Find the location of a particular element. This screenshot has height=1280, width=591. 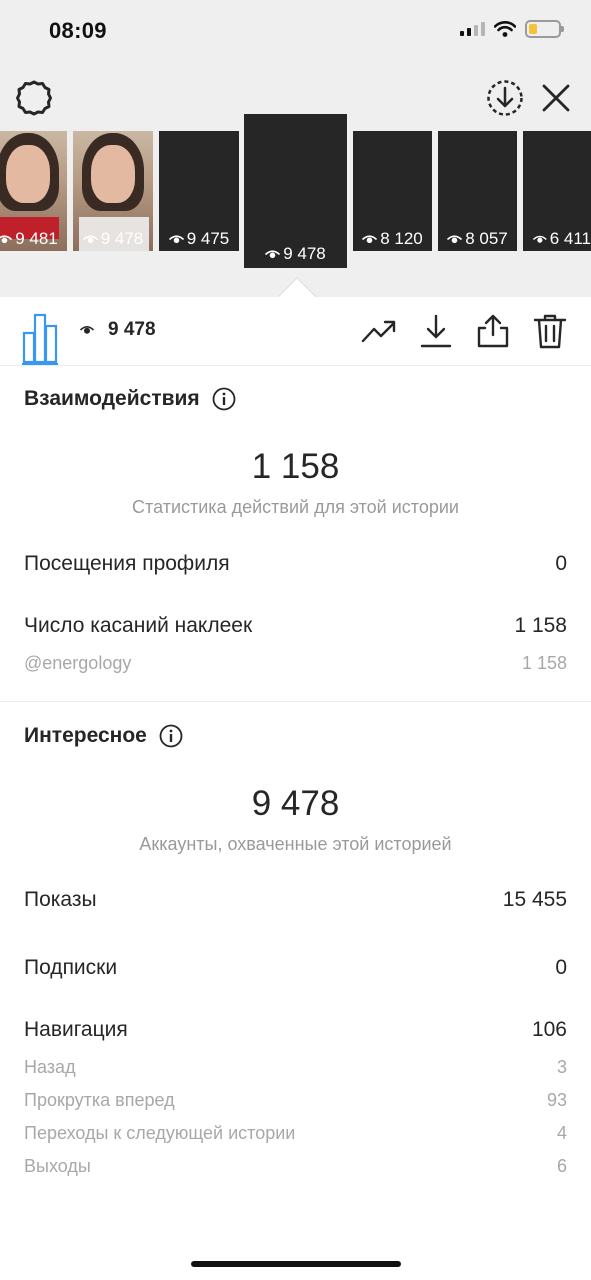

share-icon is located at coordinates (493, 331).